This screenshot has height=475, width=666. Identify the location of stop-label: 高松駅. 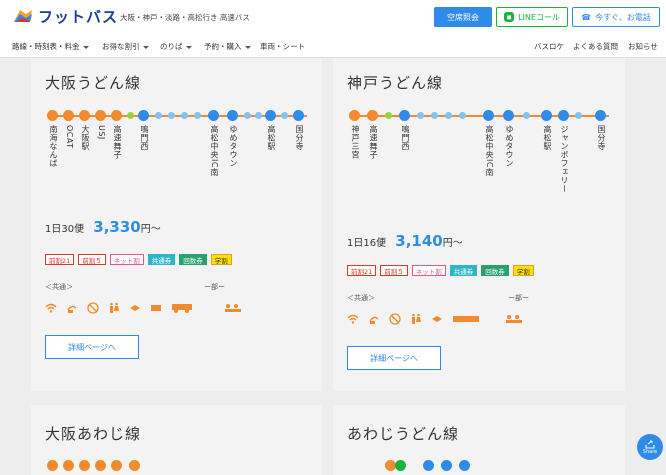
(547, 138).